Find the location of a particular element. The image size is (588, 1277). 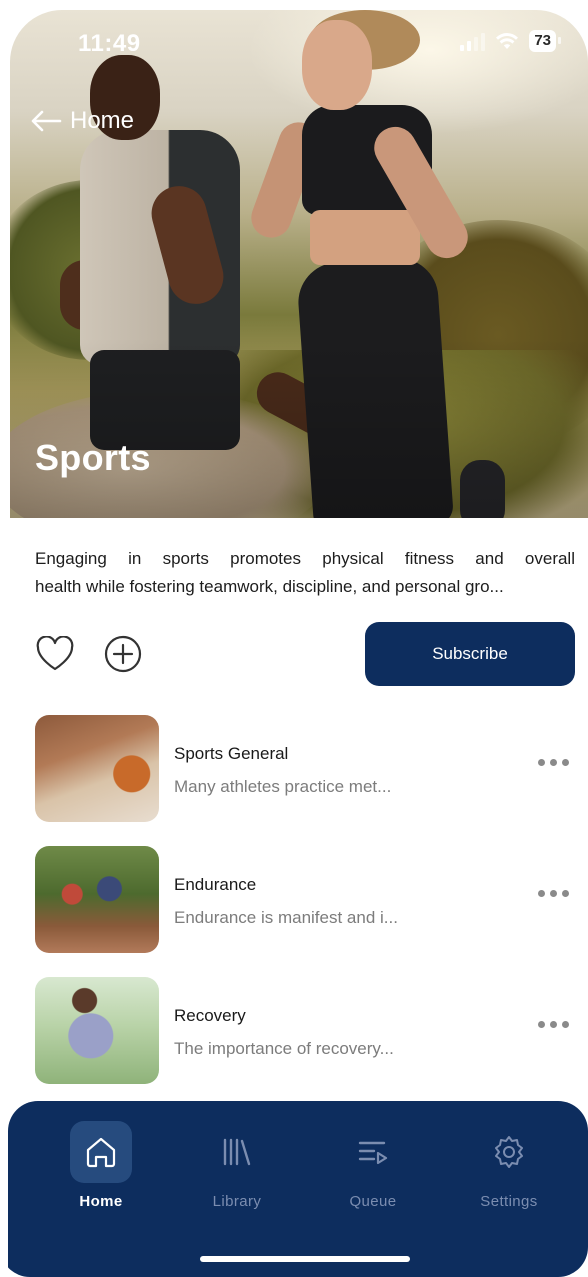

arrow-left-icon is located at coordinates (46, 121).